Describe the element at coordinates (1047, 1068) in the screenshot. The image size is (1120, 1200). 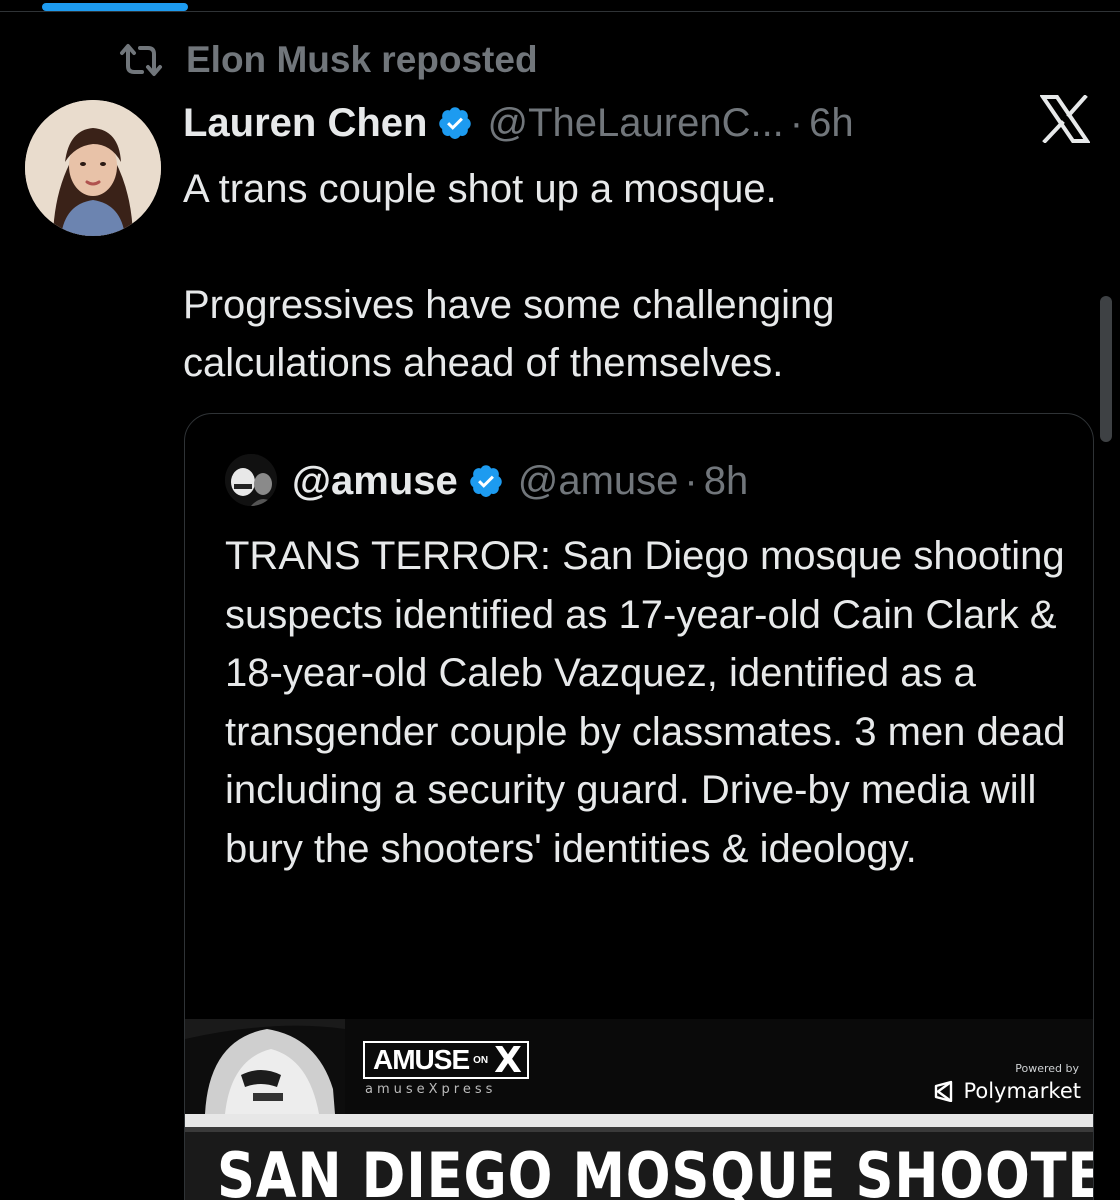
I see `powered-by-label: Powered by` at that location.